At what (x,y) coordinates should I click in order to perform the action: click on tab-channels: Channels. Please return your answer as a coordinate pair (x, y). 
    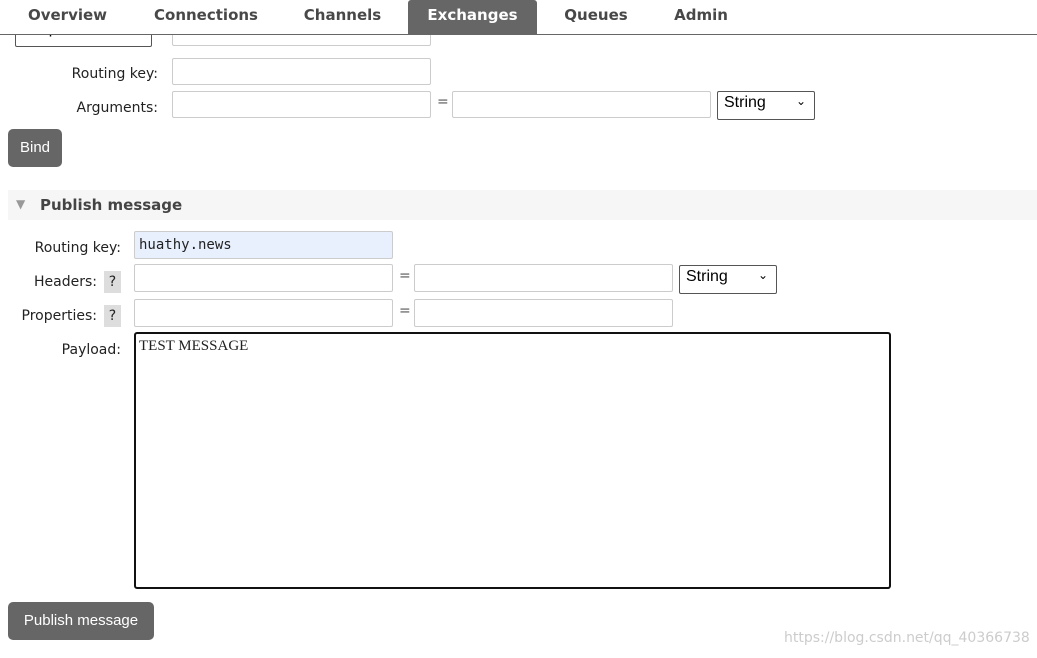
    Looking at the image, I should click on (342, 17).